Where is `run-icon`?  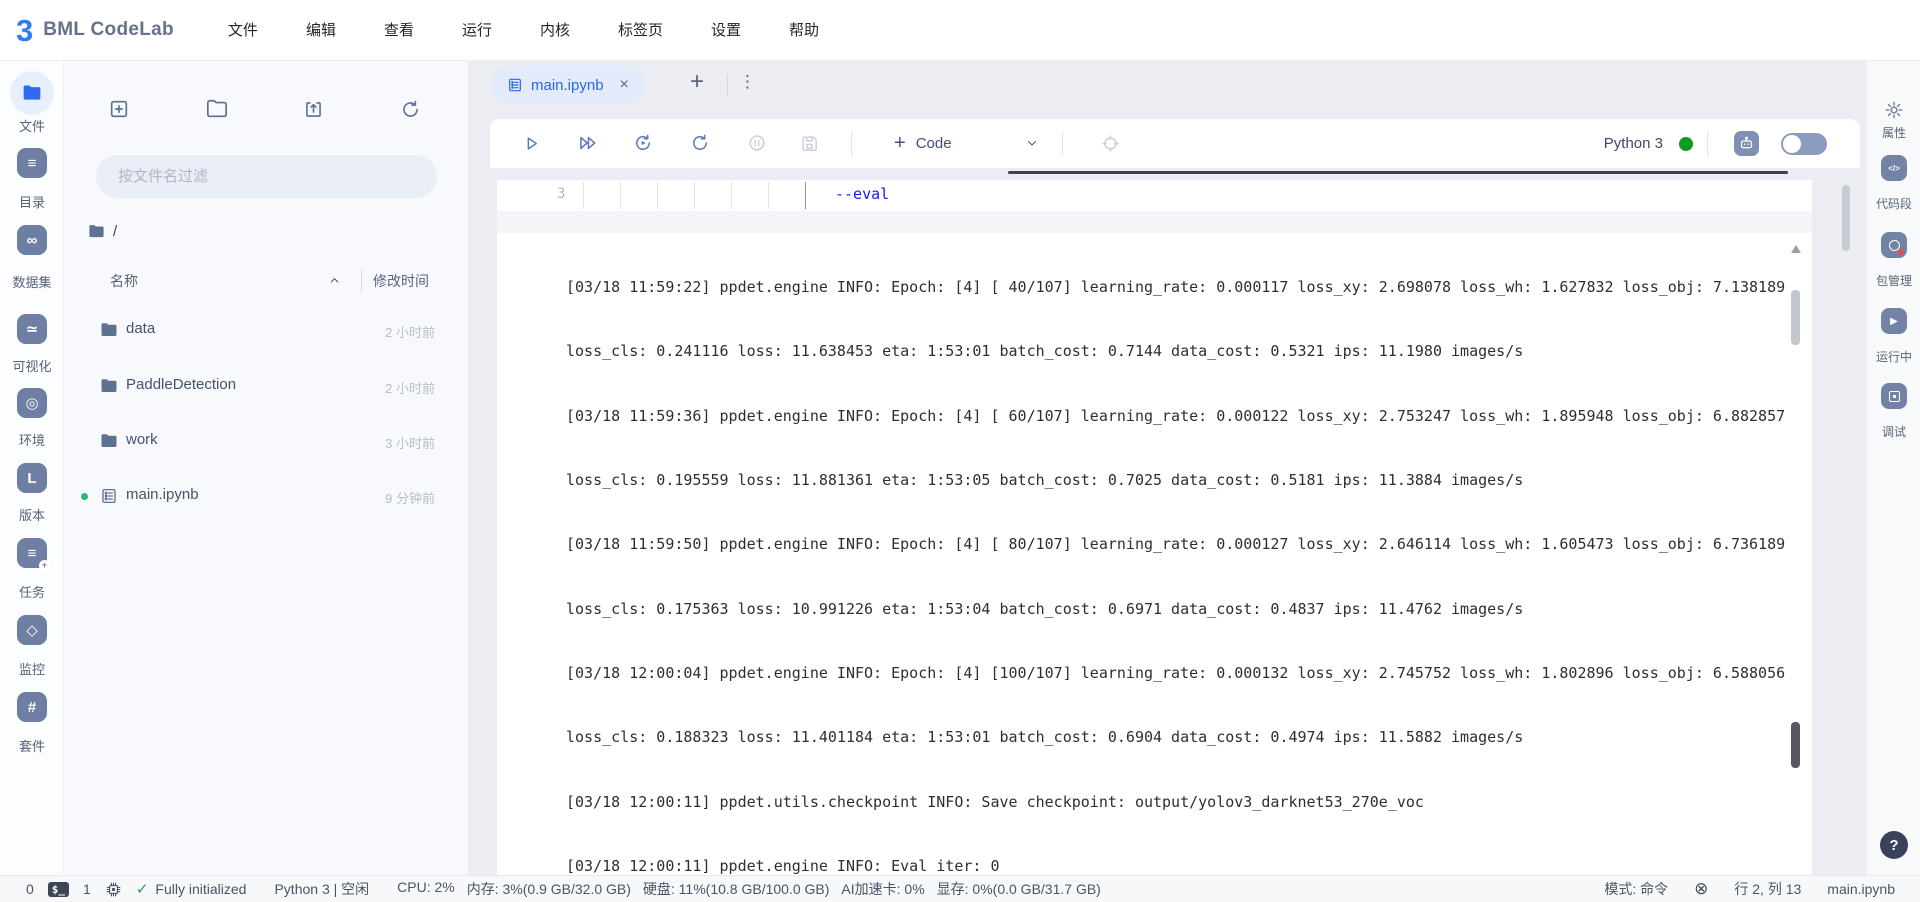
run-icon is located at coordinates (531, 143).